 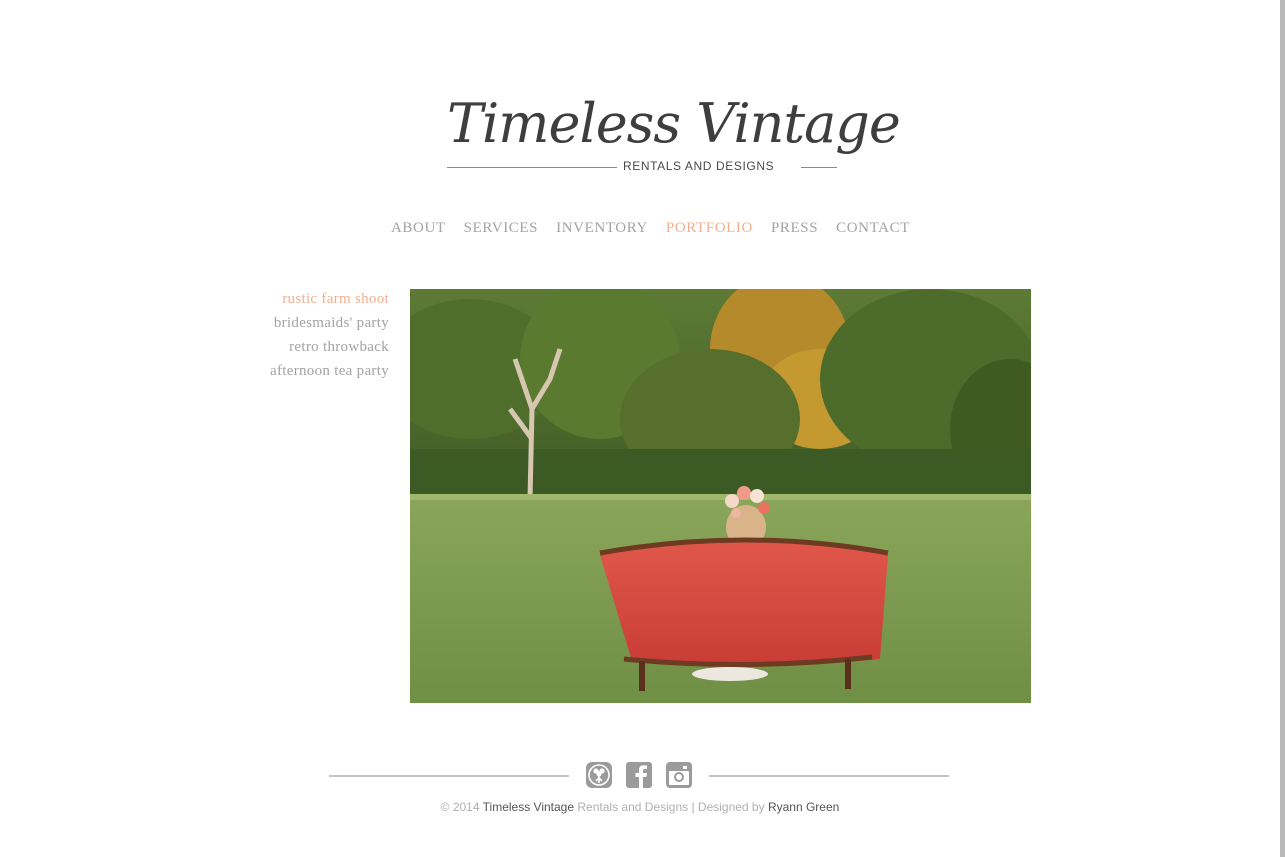 I want to click on site-logo: Timeless Vintage RENTALS AND DESIGNS, so click(x=672, y=137).